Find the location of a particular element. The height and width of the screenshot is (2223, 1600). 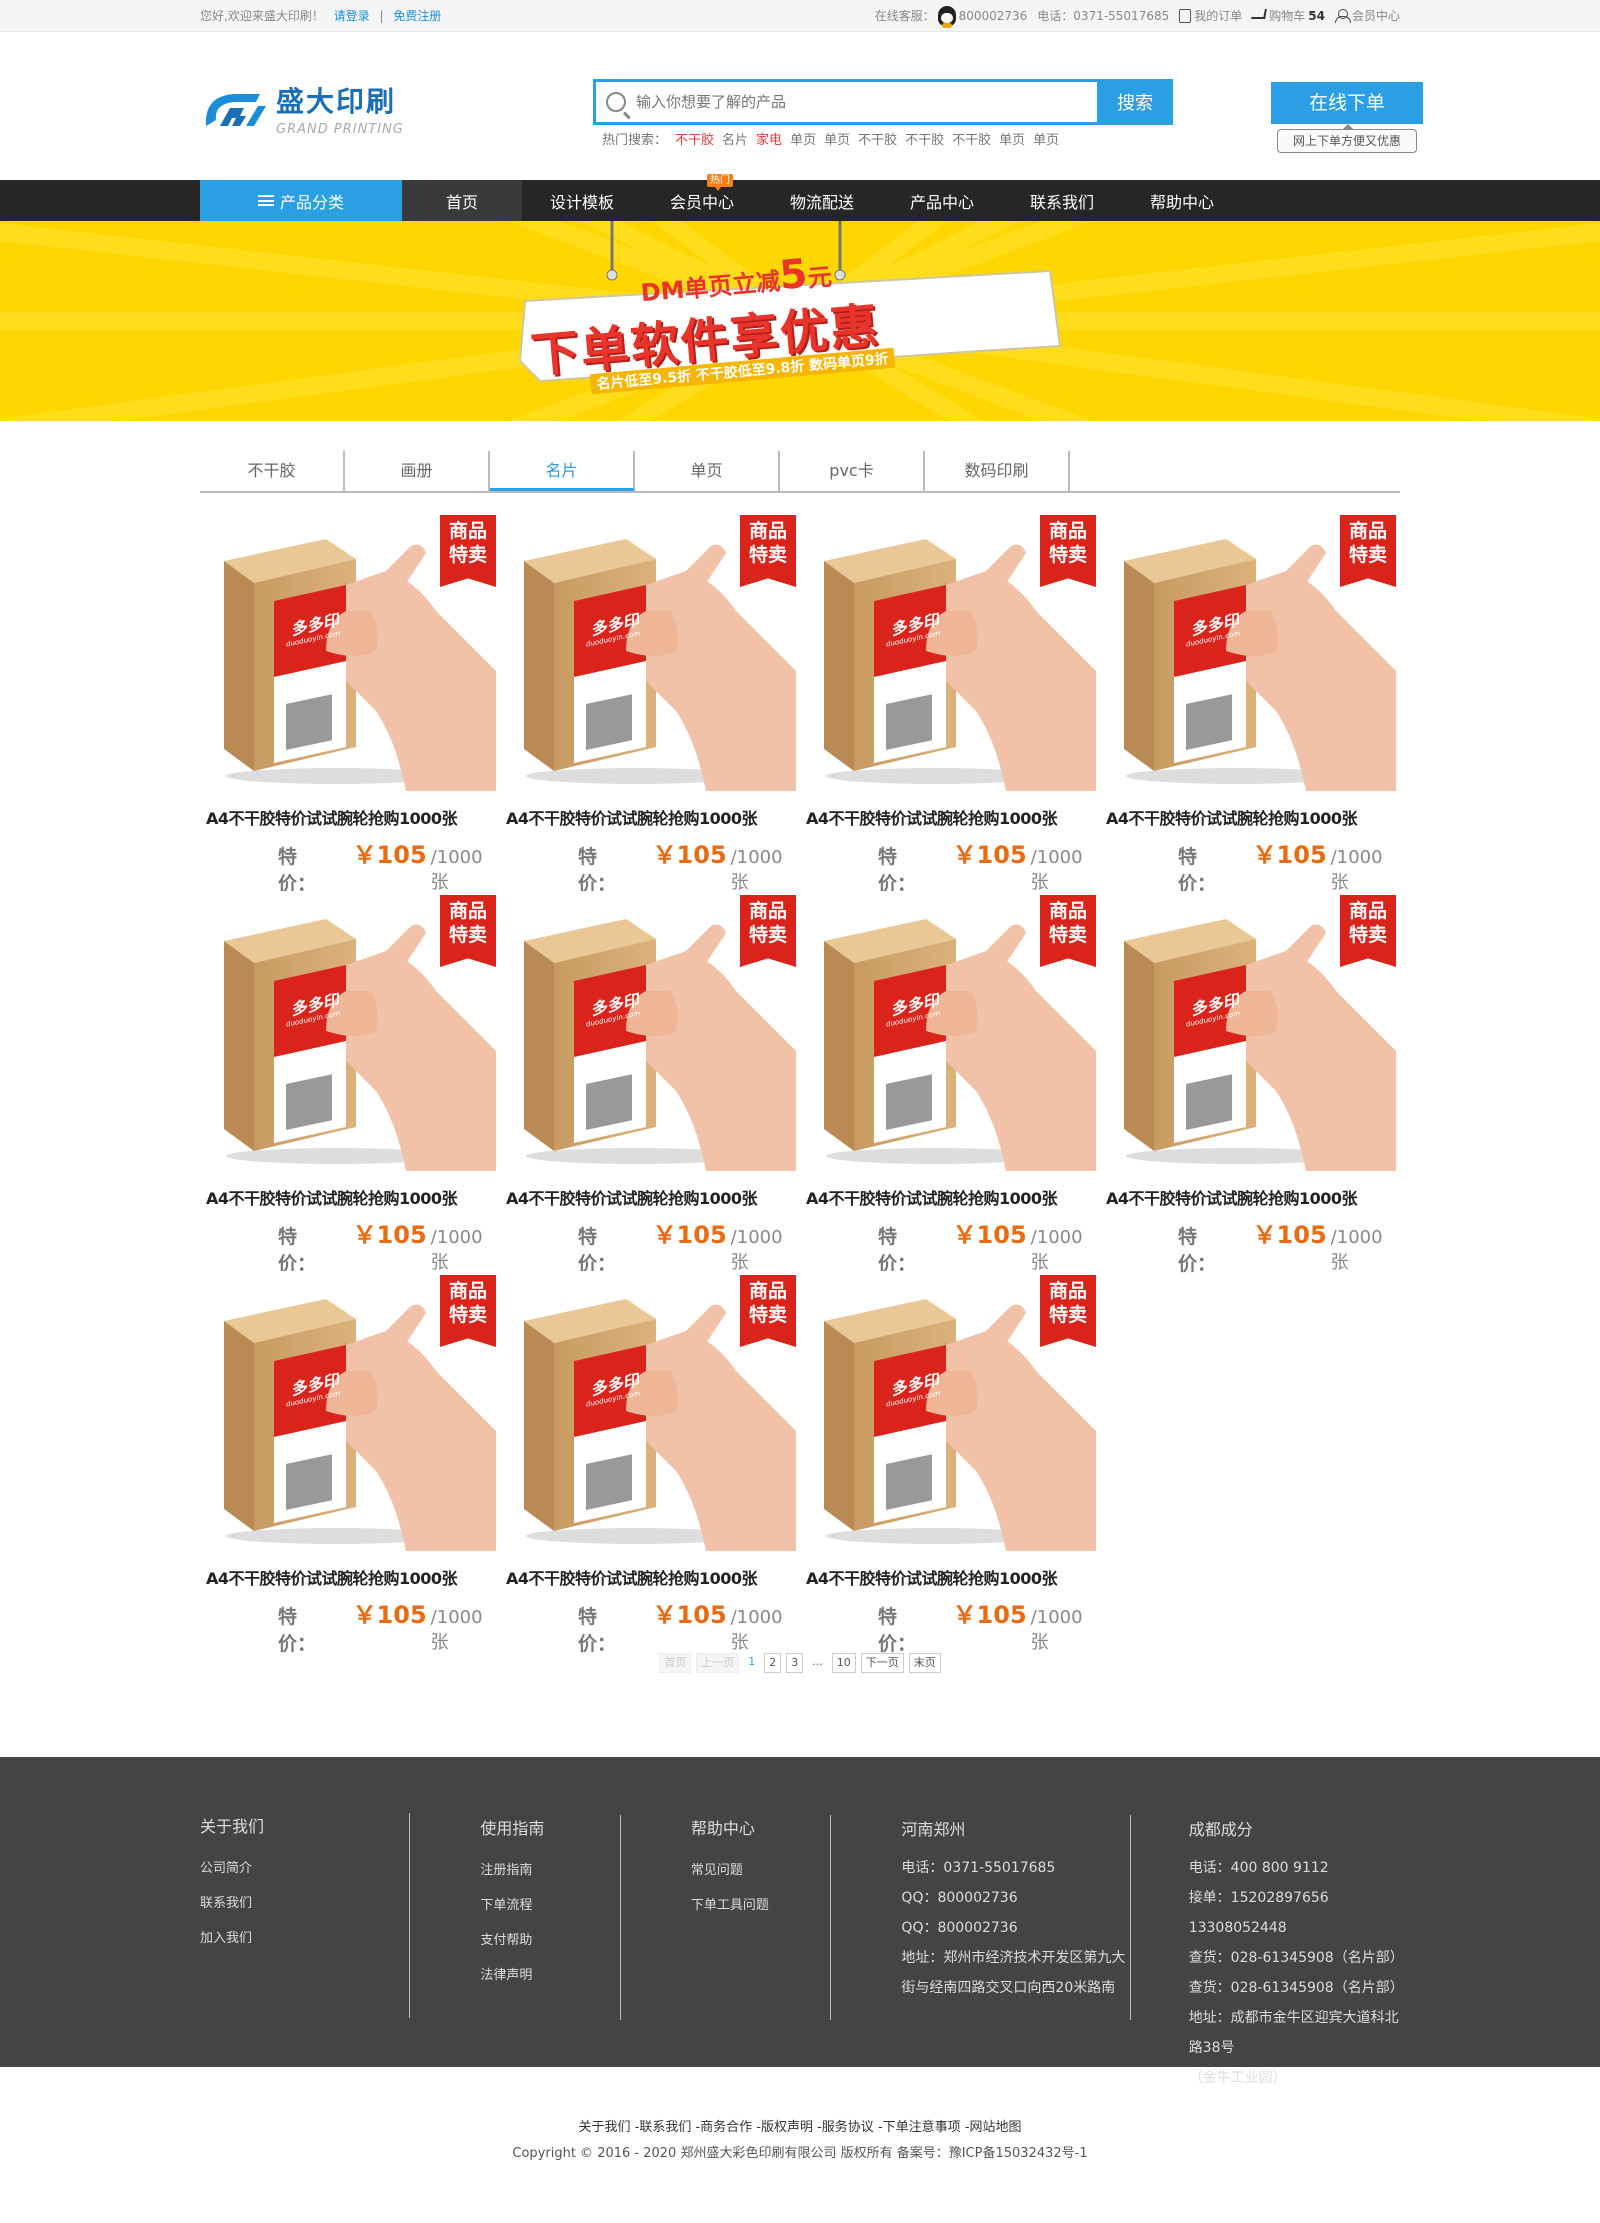

category-menu-button: 产品分类 is located at coordinates (301, 200).